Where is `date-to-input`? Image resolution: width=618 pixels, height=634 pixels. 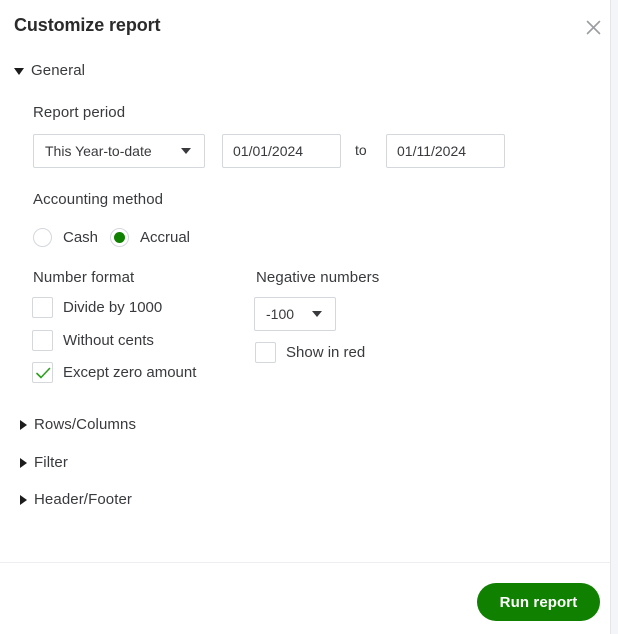 date-to-input is located at coordinates (445, 151).